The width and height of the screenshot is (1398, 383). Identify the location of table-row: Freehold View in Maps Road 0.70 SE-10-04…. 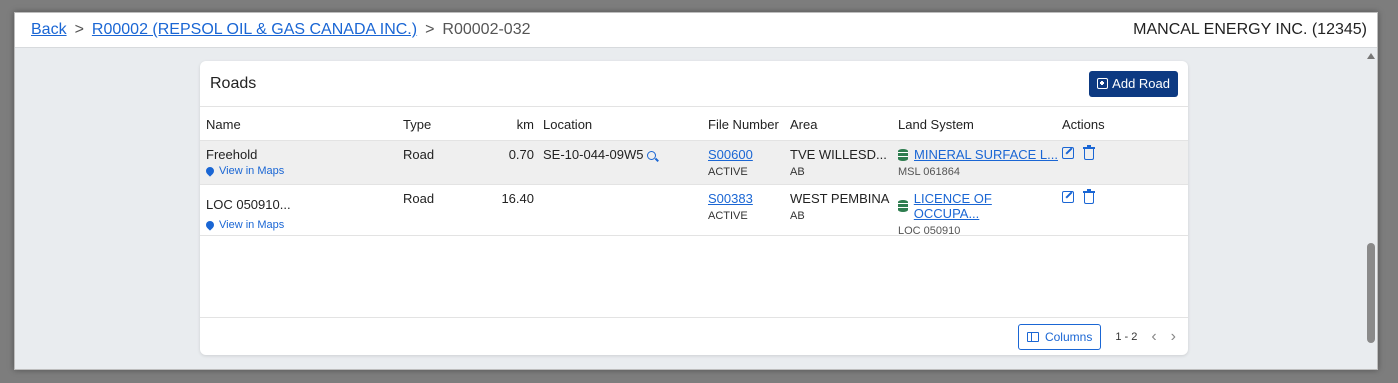
(694, 163).